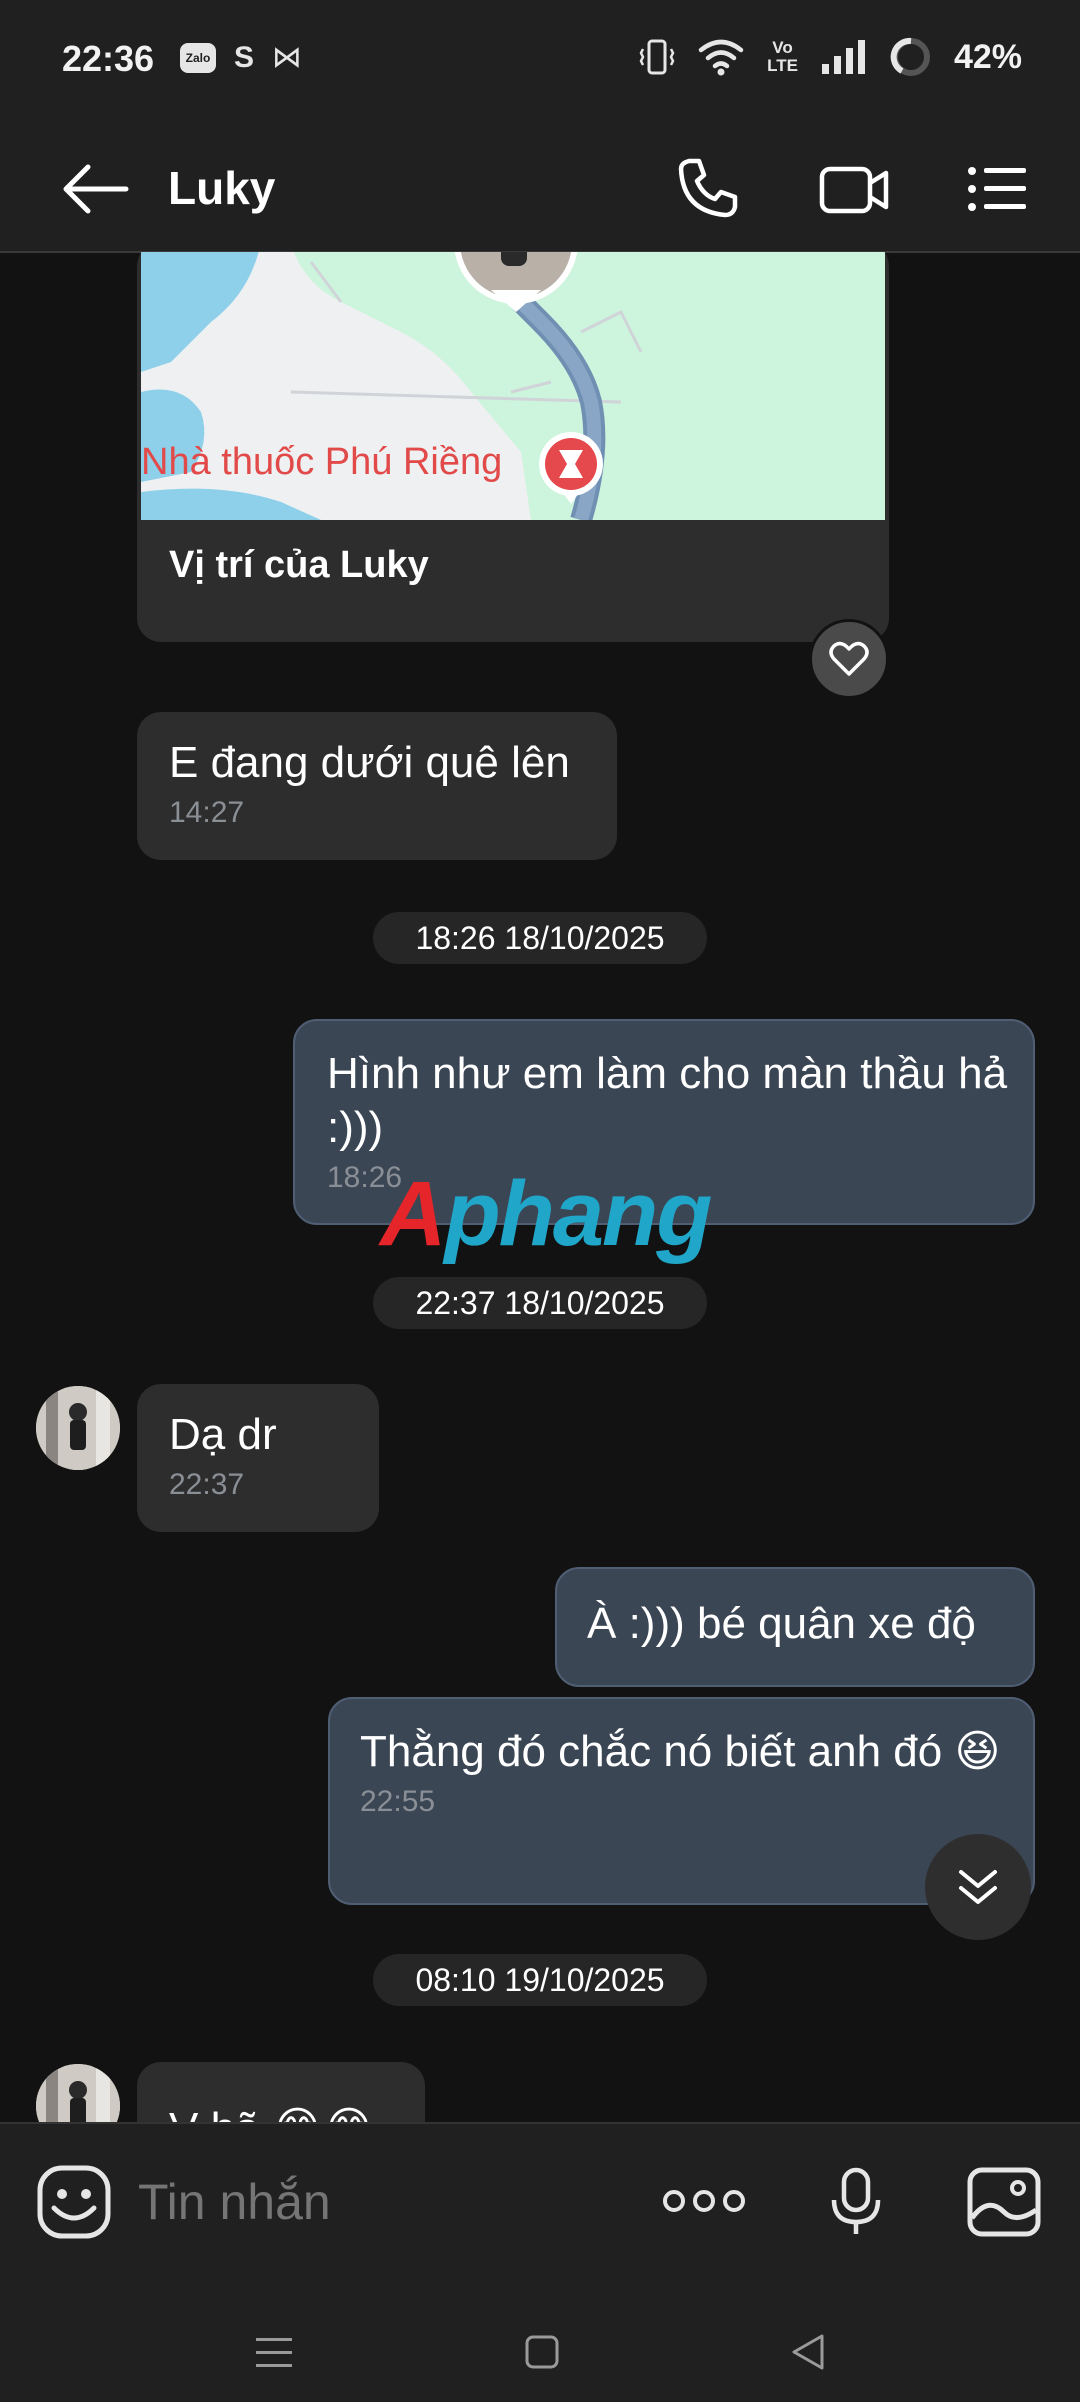 Image resolution: width=1080 pixels, height=2402 pixels. I want to click on message-text: Dạ dr, so click(223, 1434).